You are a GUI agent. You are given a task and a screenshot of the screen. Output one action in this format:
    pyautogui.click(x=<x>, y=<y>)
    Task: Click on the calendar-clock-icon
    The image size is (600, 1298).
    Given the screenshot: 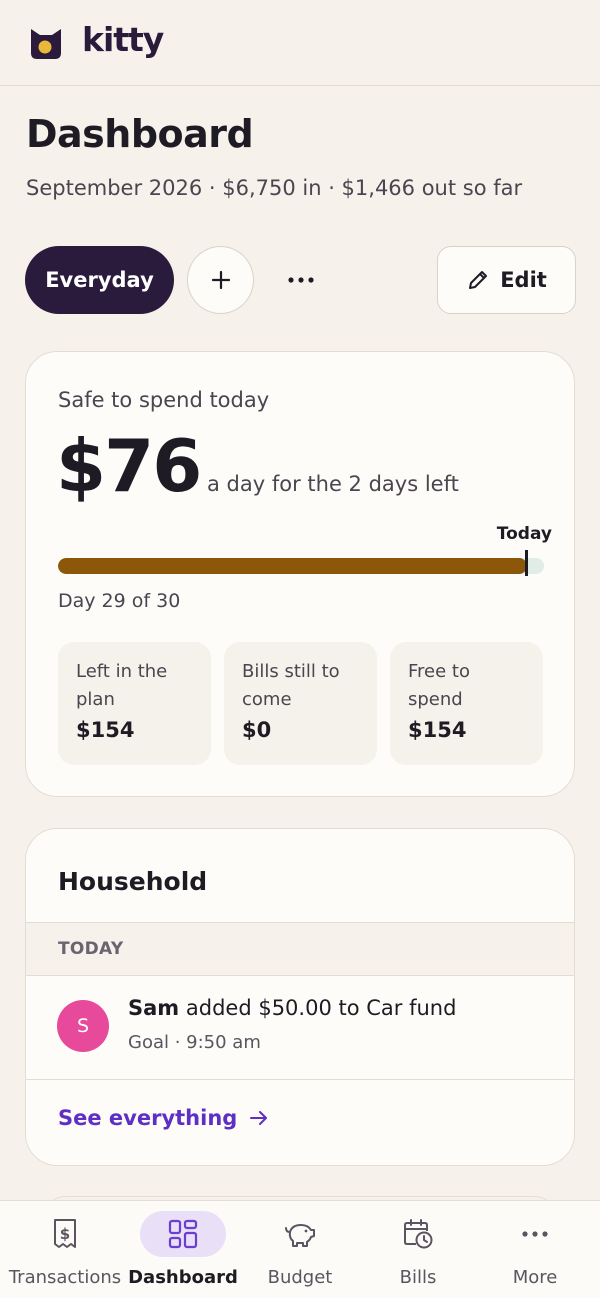 What is the action you would take?
    pyautogui.click(x=418, y=1234)
    